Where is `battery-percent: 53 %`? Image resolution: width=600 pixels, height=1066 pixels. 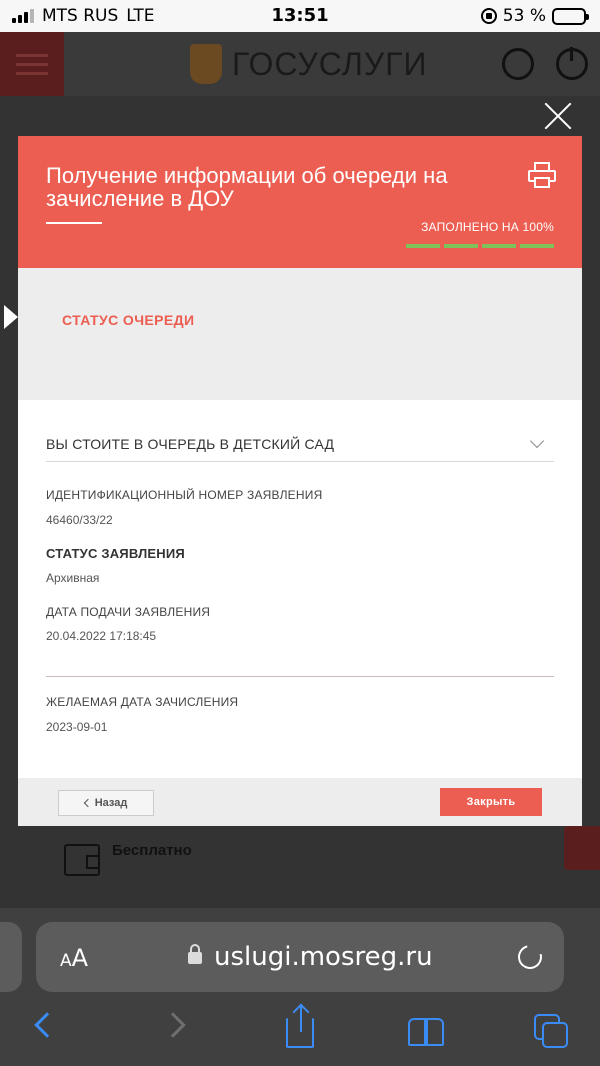
battery-percent: 53 % is located at coordinates (524, 16).